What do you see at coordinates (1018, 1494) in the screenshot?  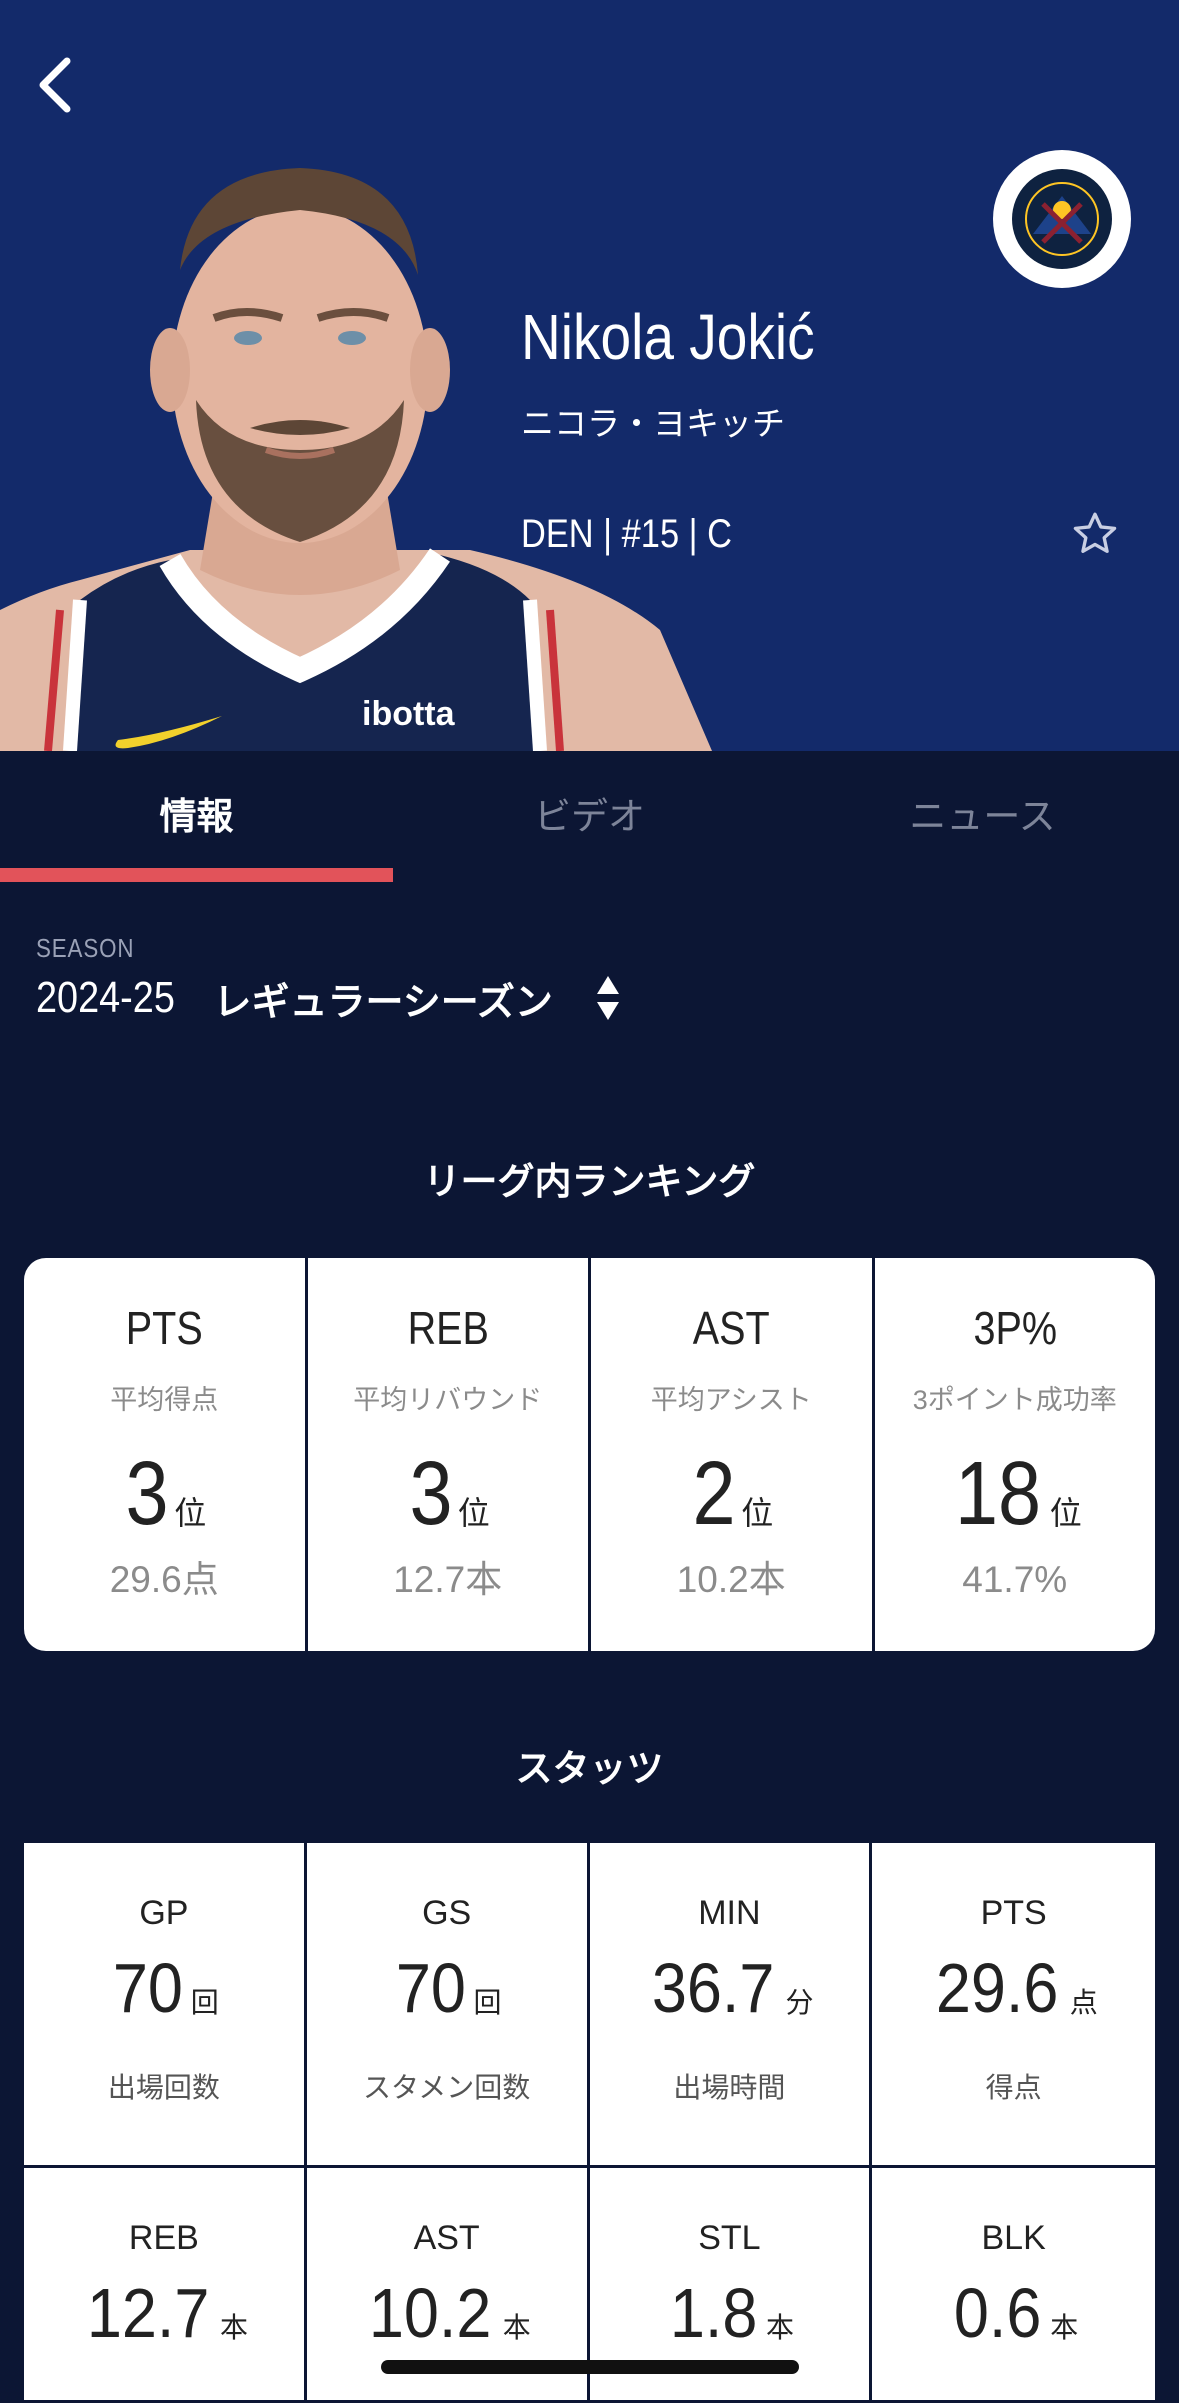 I see `ranking-rank: 18 位` at bounding box center [1018, 1494].